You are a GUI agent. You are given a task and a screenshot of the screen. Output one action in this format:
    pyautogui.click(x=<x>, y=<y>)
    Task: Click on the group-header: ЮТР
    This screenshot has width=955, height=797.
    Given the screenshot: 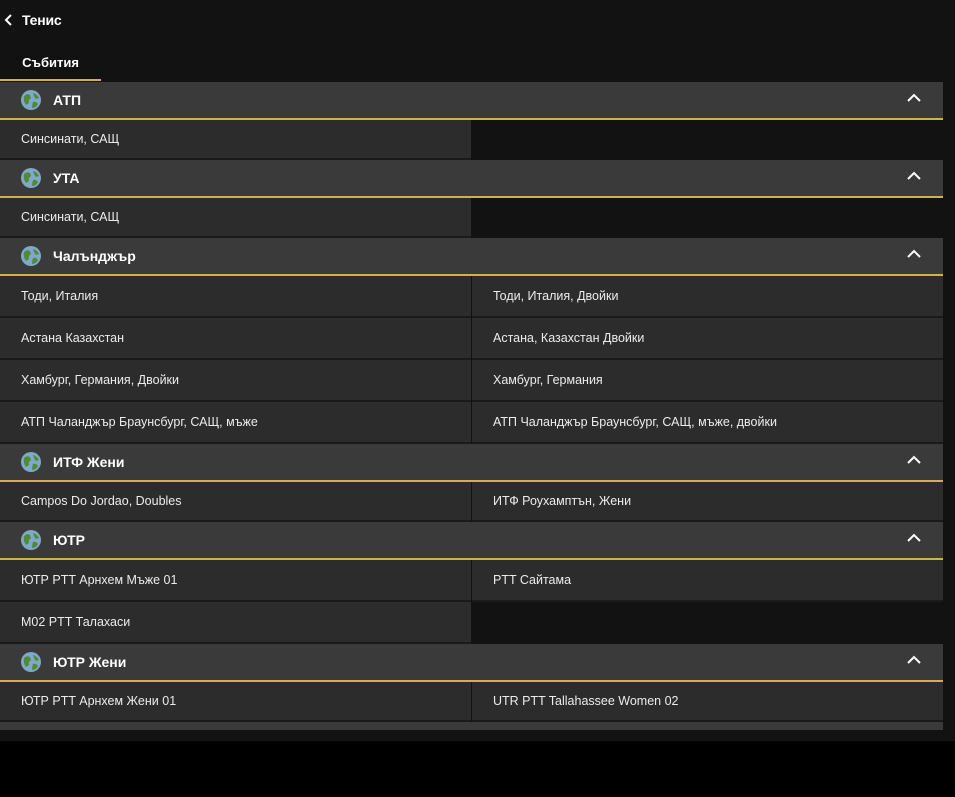 What is the action you would take?
    pyautogui.click(x=471, y=541)
    